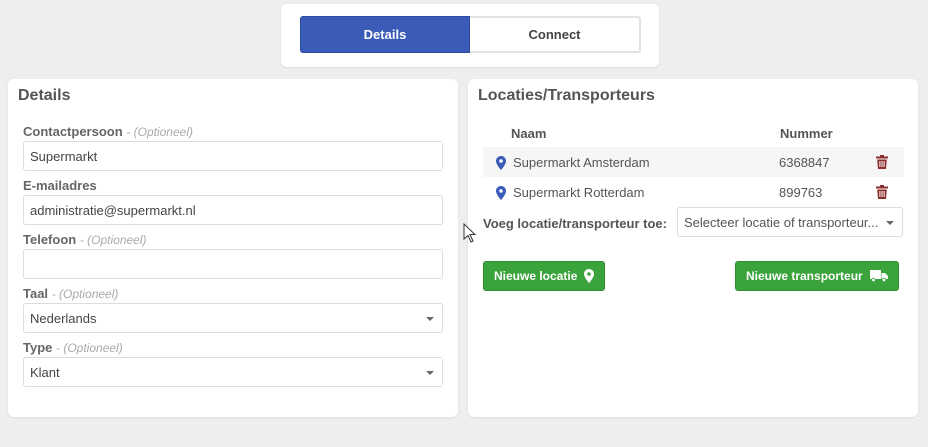 This screenshot has width=928, height=447. I want to click on email-input: administratie@supermarkt.nl, so click(233, 210).